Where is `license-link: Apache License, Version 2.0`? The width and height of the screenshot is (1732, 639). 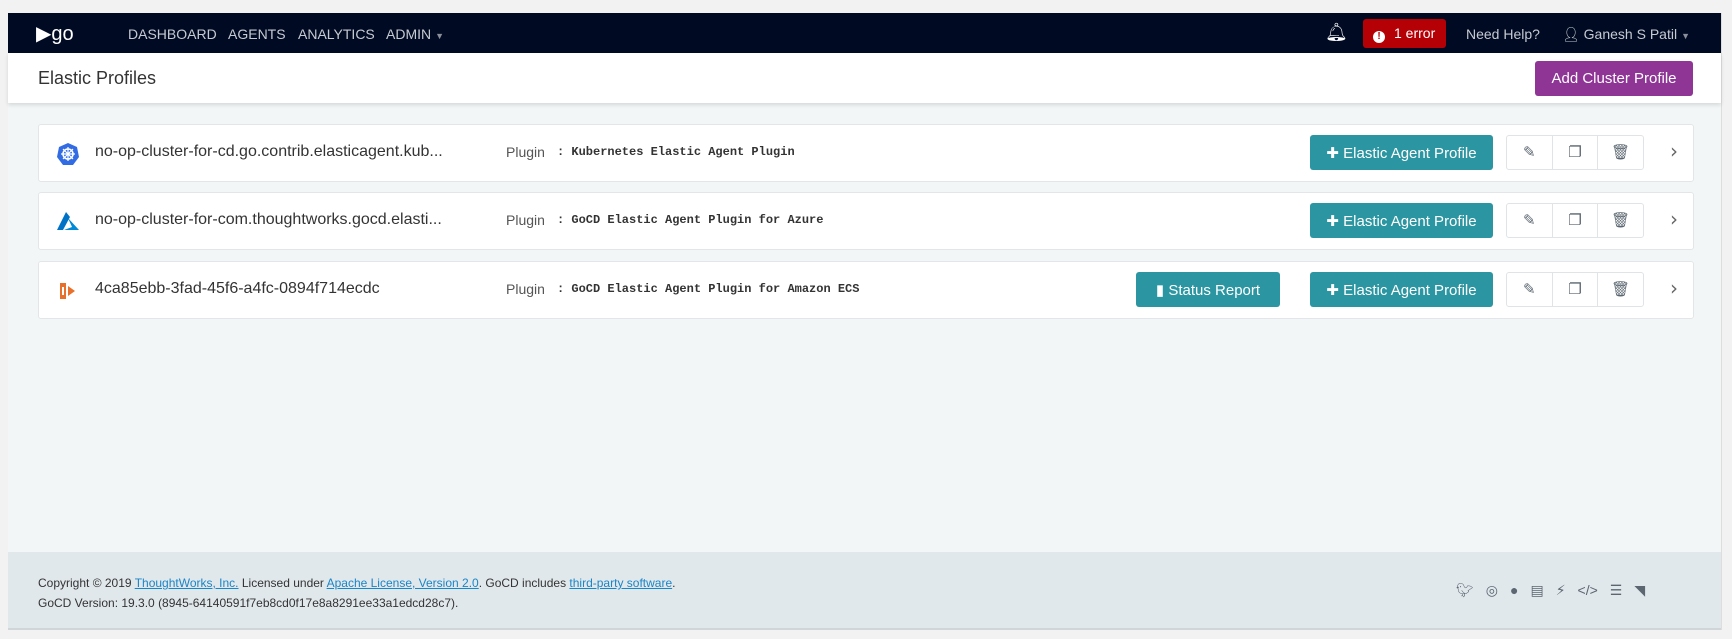
license-link: Apache License, Version 2.0 is located at coordinates (403, 583).